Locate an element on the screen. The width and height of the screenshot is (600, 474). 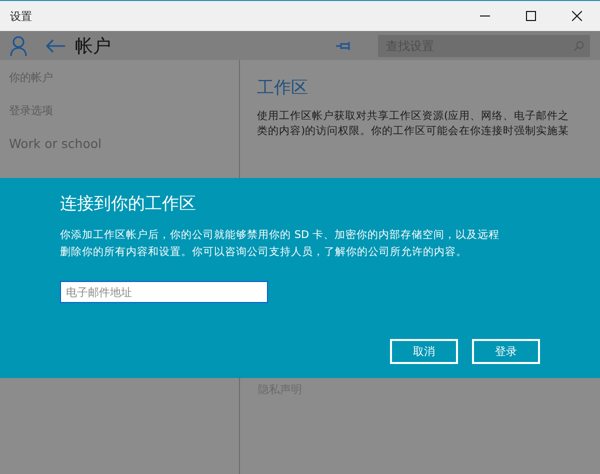
email-field: 电子邮件地址 is located at coordinates (164, 292).